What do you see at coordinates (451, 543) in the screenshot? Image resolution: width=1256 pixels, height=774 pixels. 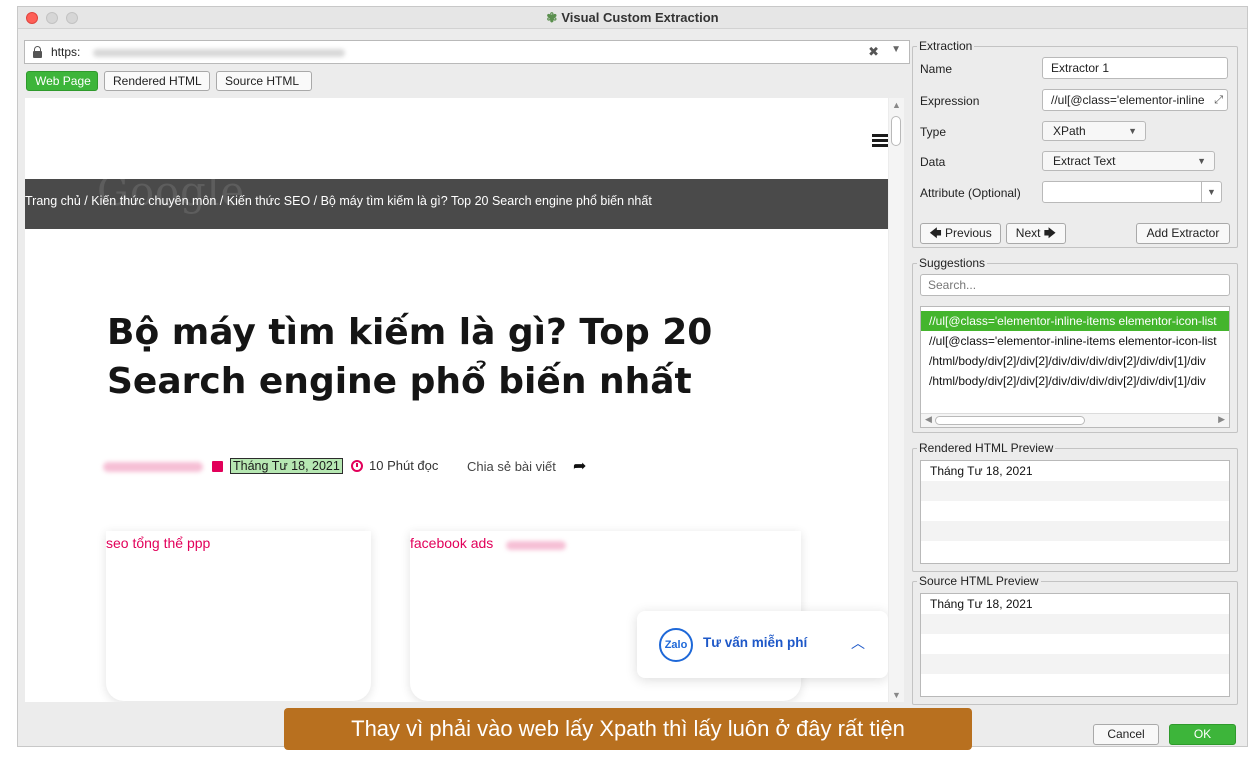 I see `related-post-title: facebook ads` at bounding box center [451, 543].